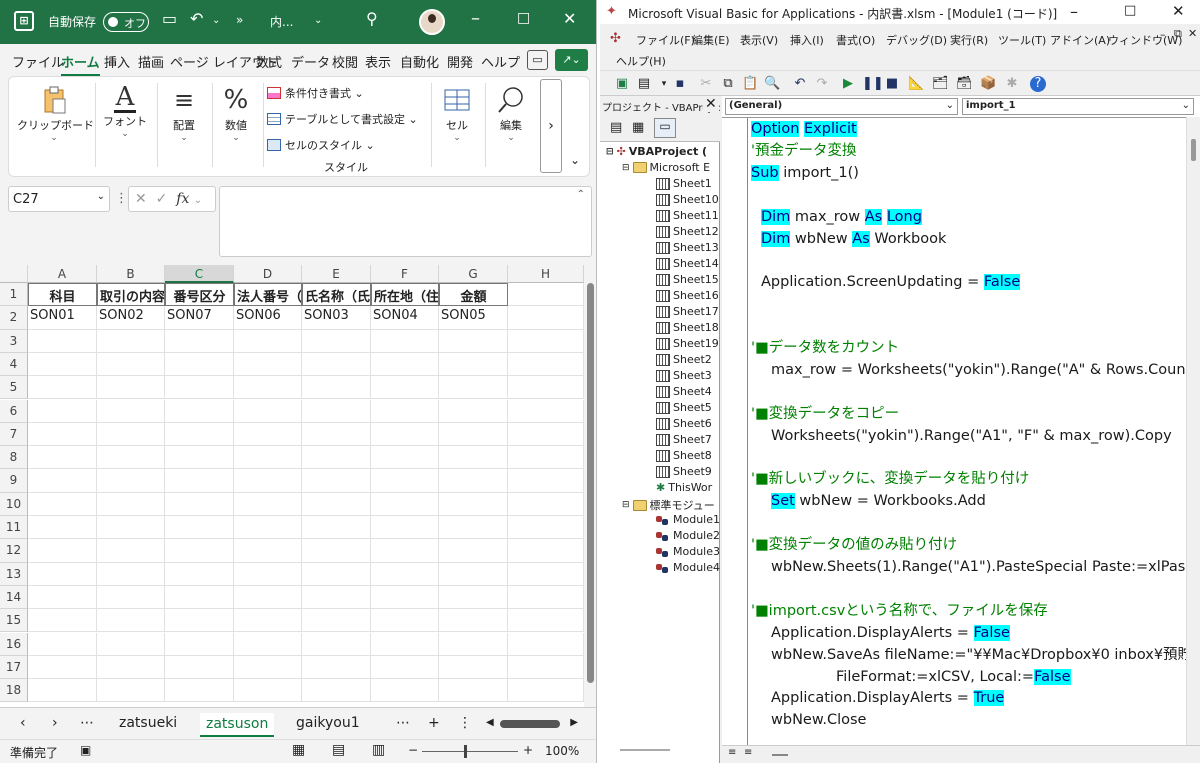  What do you see at coordinates (854, 545) in the screenshot?
I see `code-line: '■変換データの値のみ貼り付け` at bounding box center [854, 545].